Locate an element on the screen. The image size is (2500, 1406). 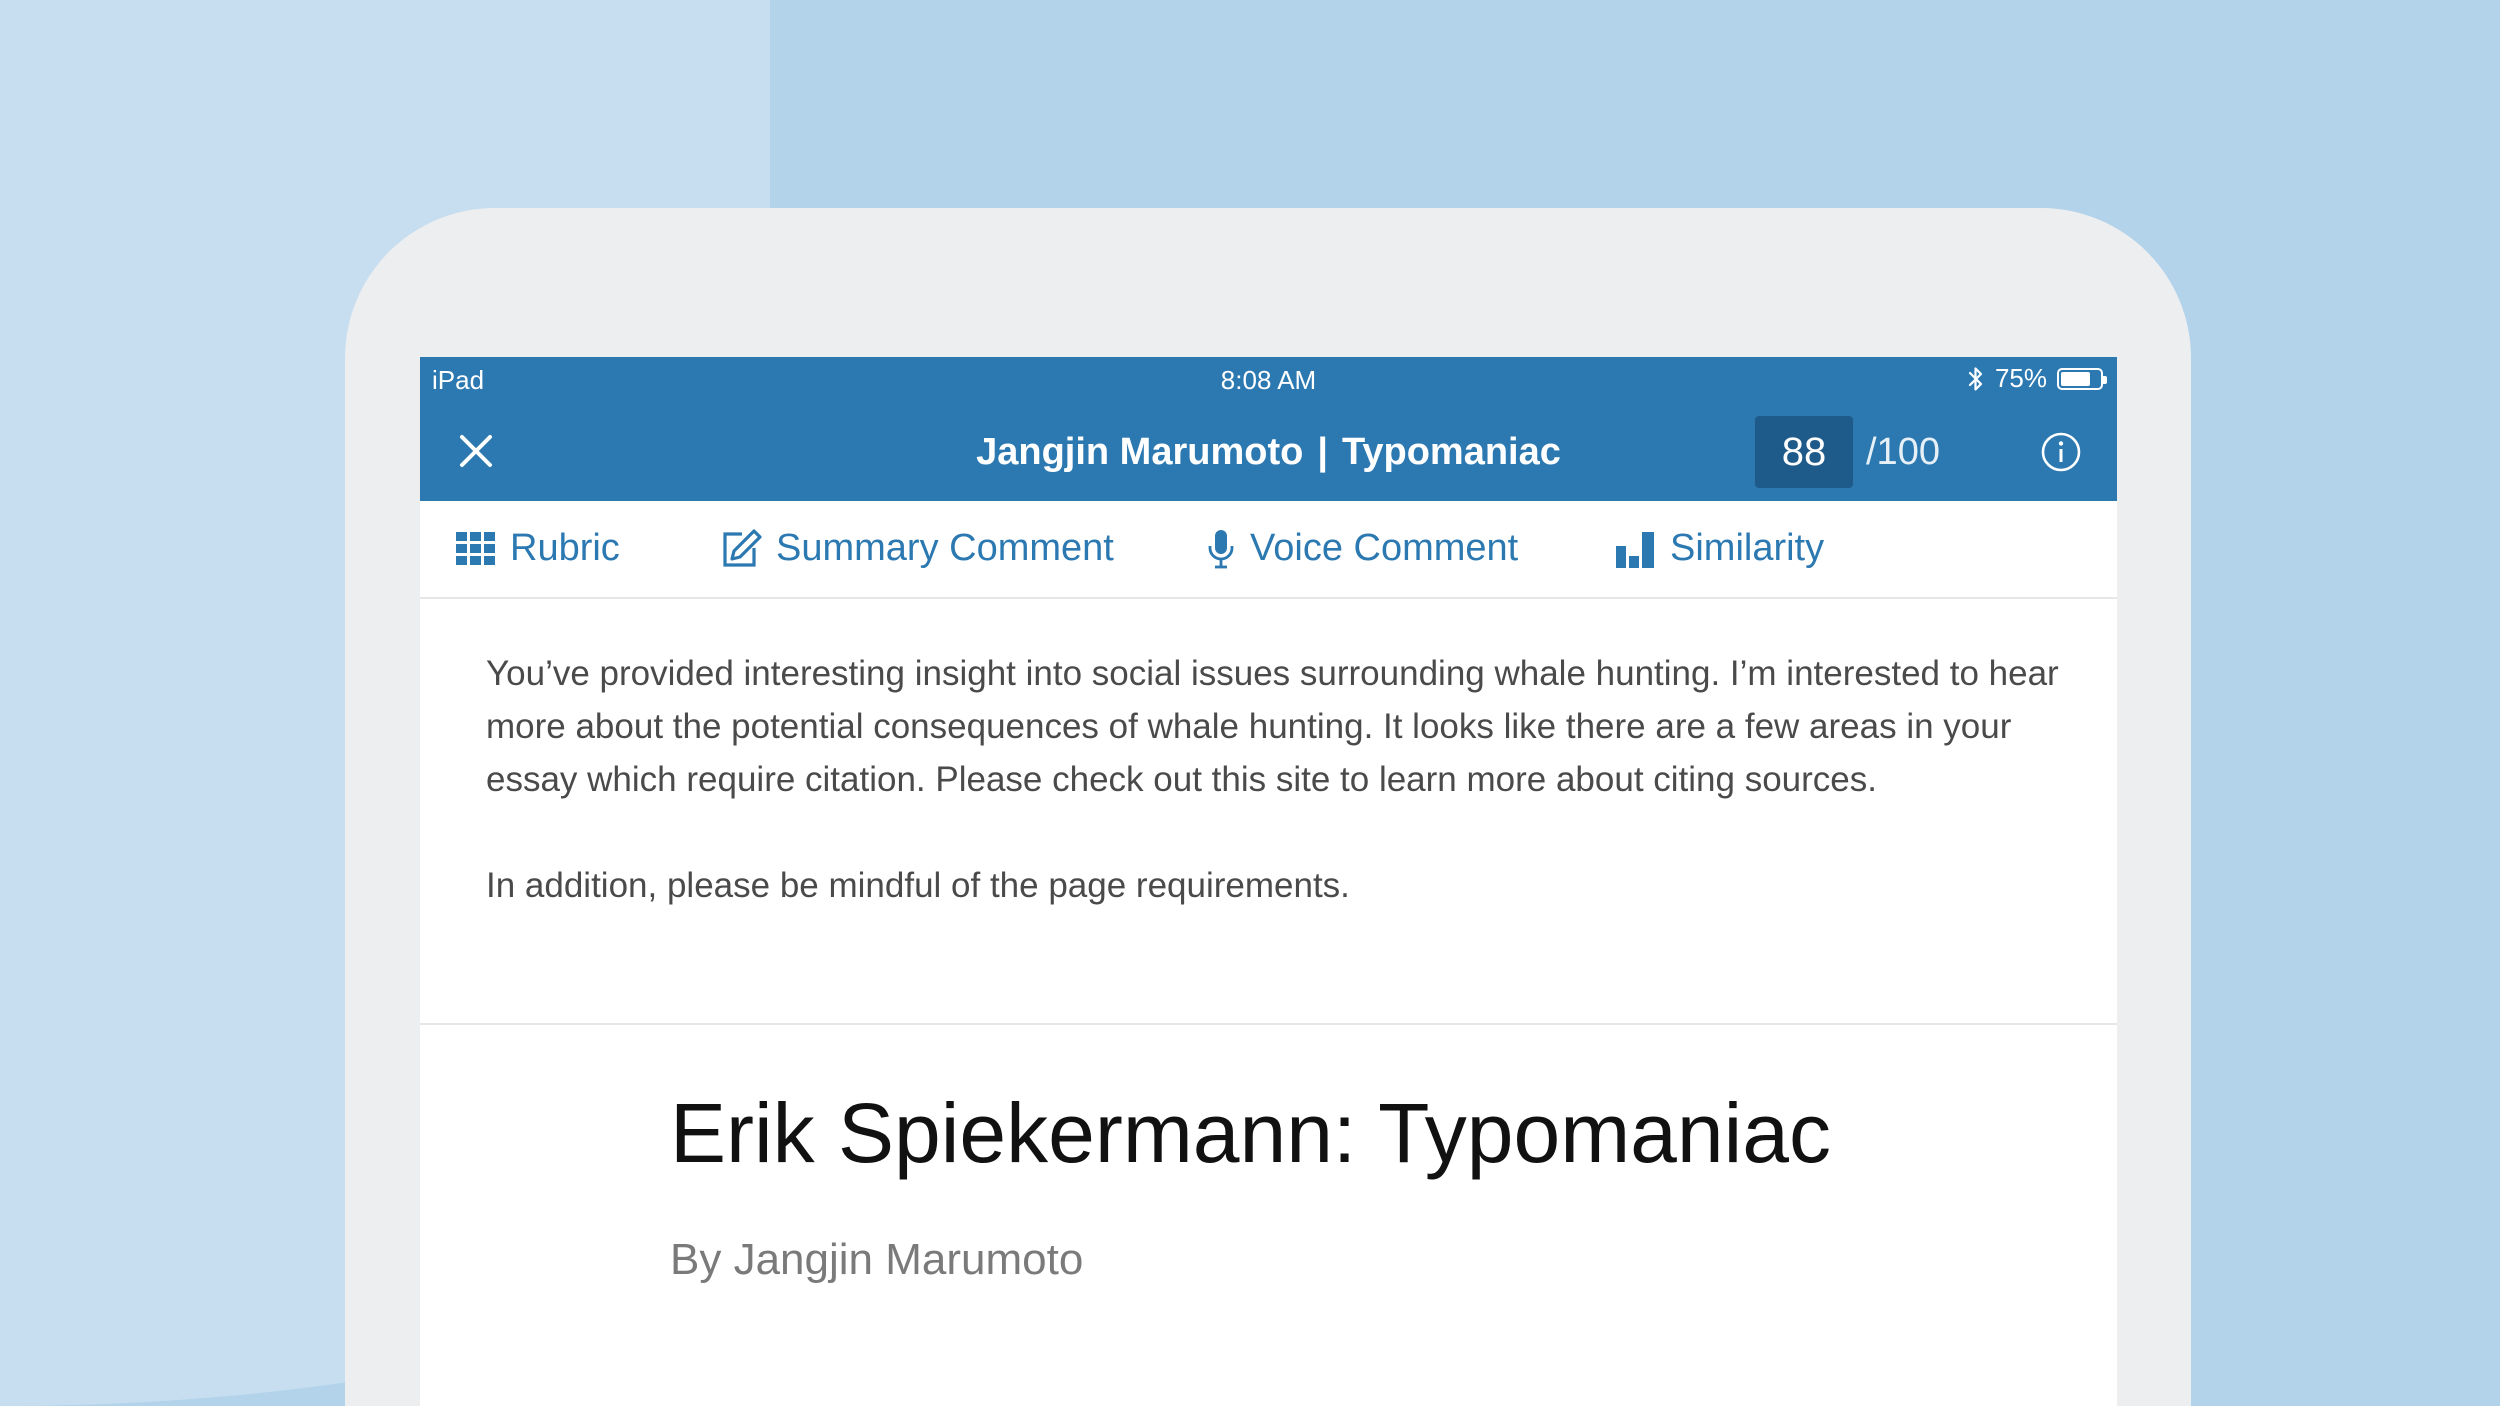
status-right: 75% is located at coordinates (2037, 378).